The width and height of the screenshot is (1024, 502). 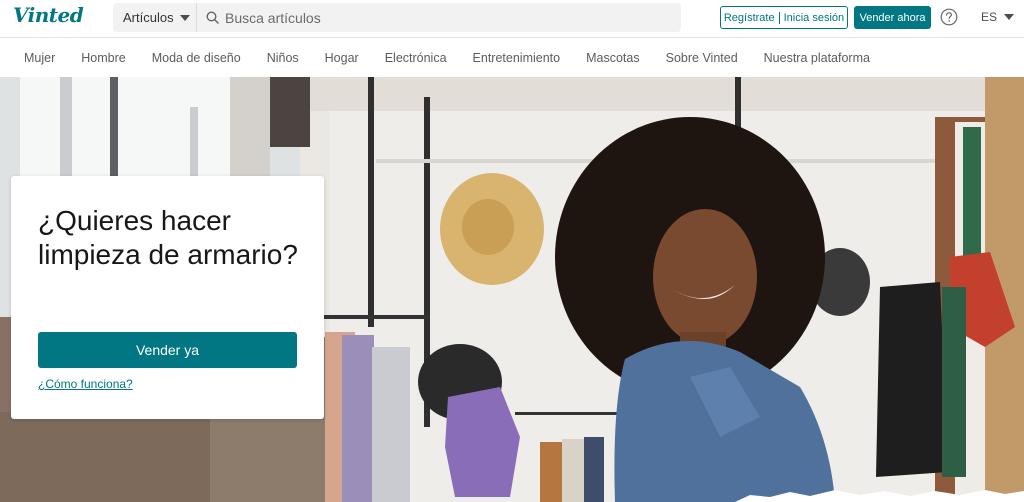 I want to click on language-selector: ES, so click(x=998, y=17).